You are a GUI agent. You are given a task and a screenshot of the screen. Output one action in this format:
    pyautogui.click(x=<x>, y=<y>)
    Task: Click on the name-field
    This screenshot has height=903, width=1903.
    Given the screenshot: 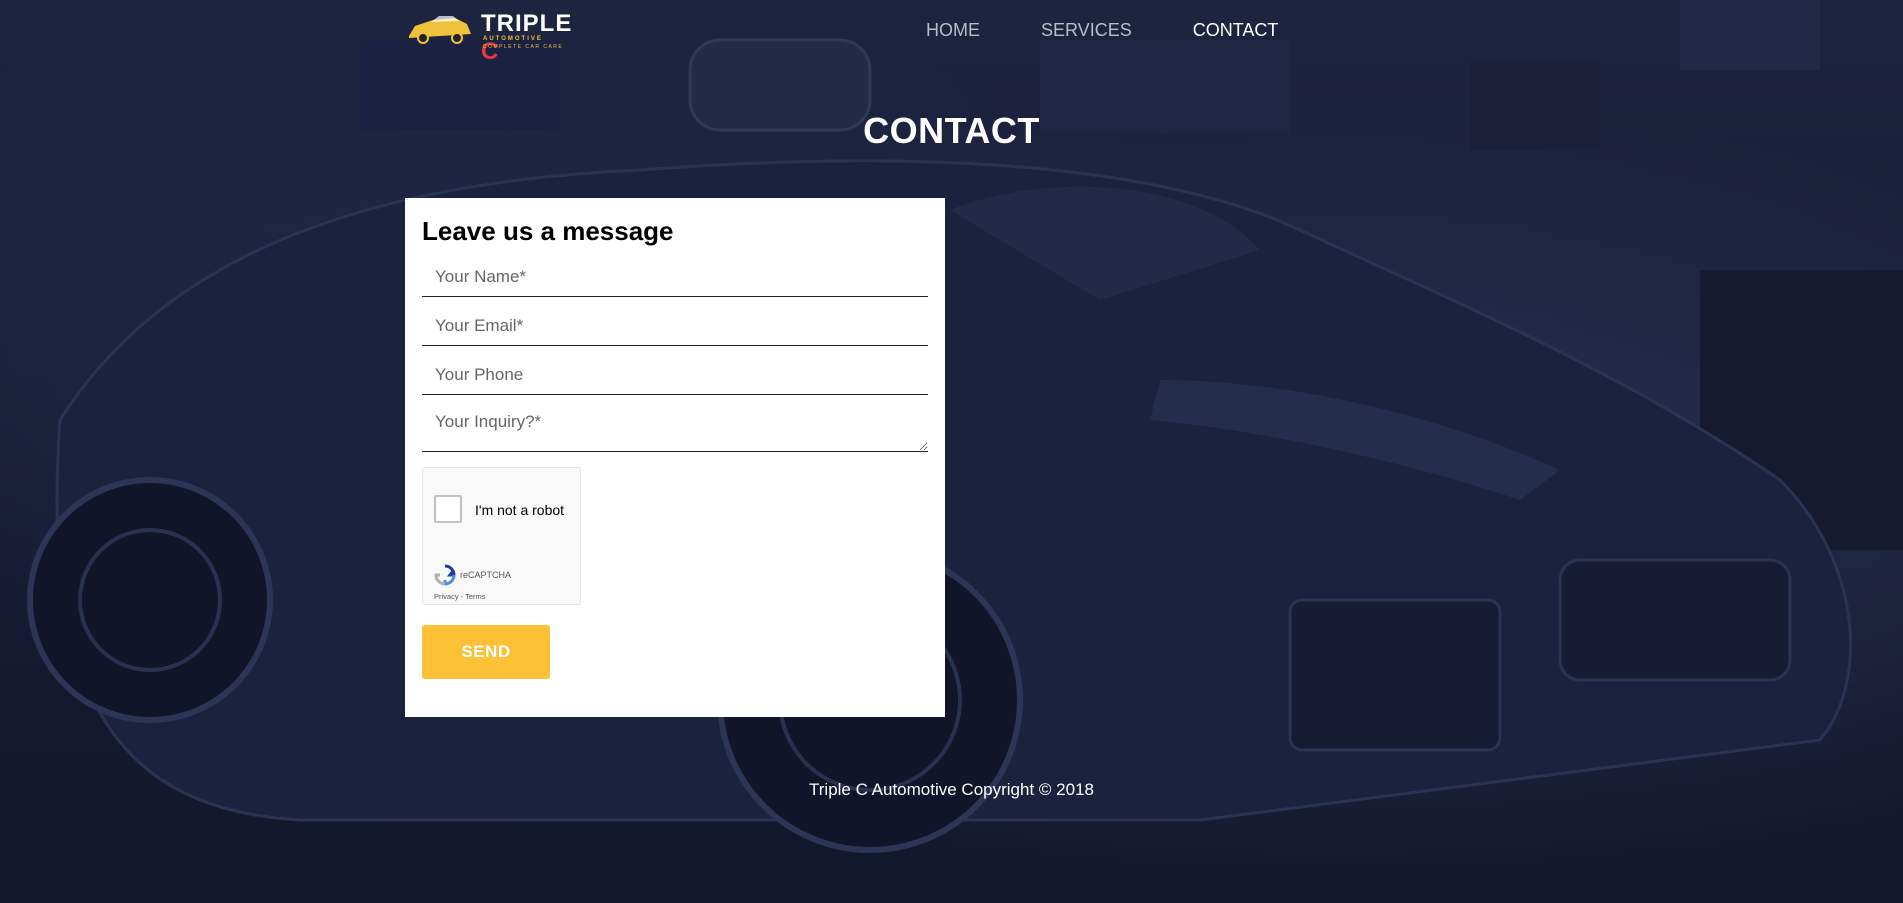 What is the action you would take?
    pyautogui.click(x=675, y=277)
    